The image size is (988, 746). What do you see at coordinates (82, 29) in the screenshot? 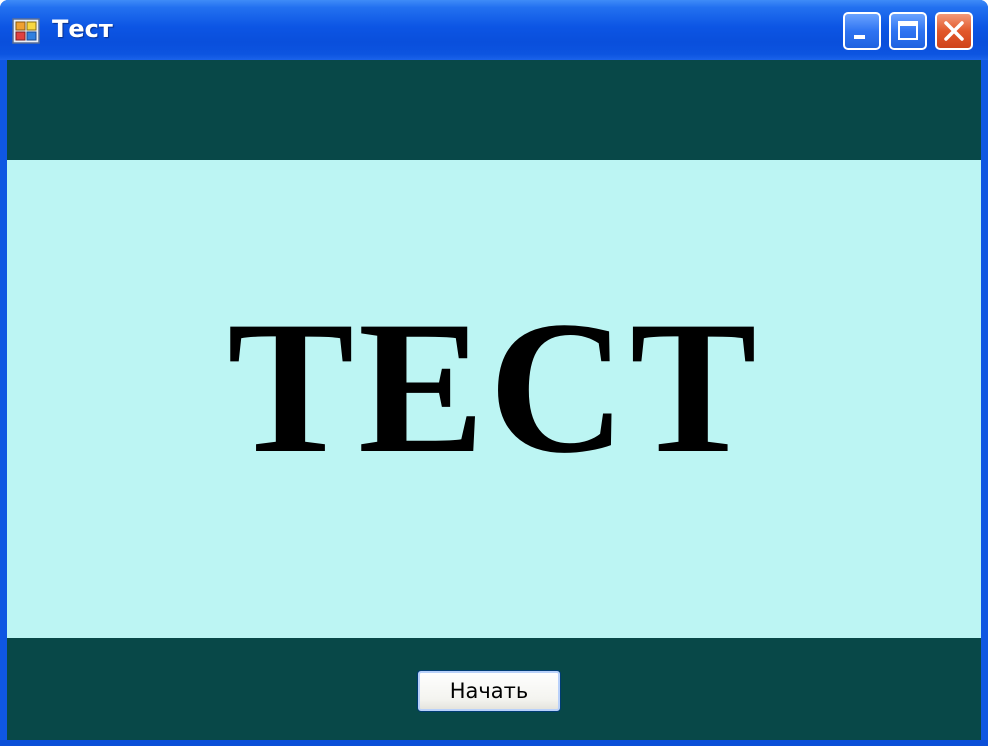
I see `window-title: Тест` at bounding box center [82, 29].